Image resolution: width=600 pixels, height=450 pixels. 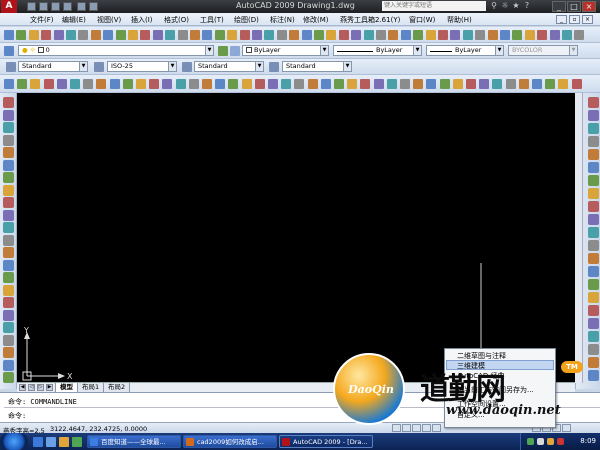 I want to click on open-file-icon, so click(x=43, y=6).